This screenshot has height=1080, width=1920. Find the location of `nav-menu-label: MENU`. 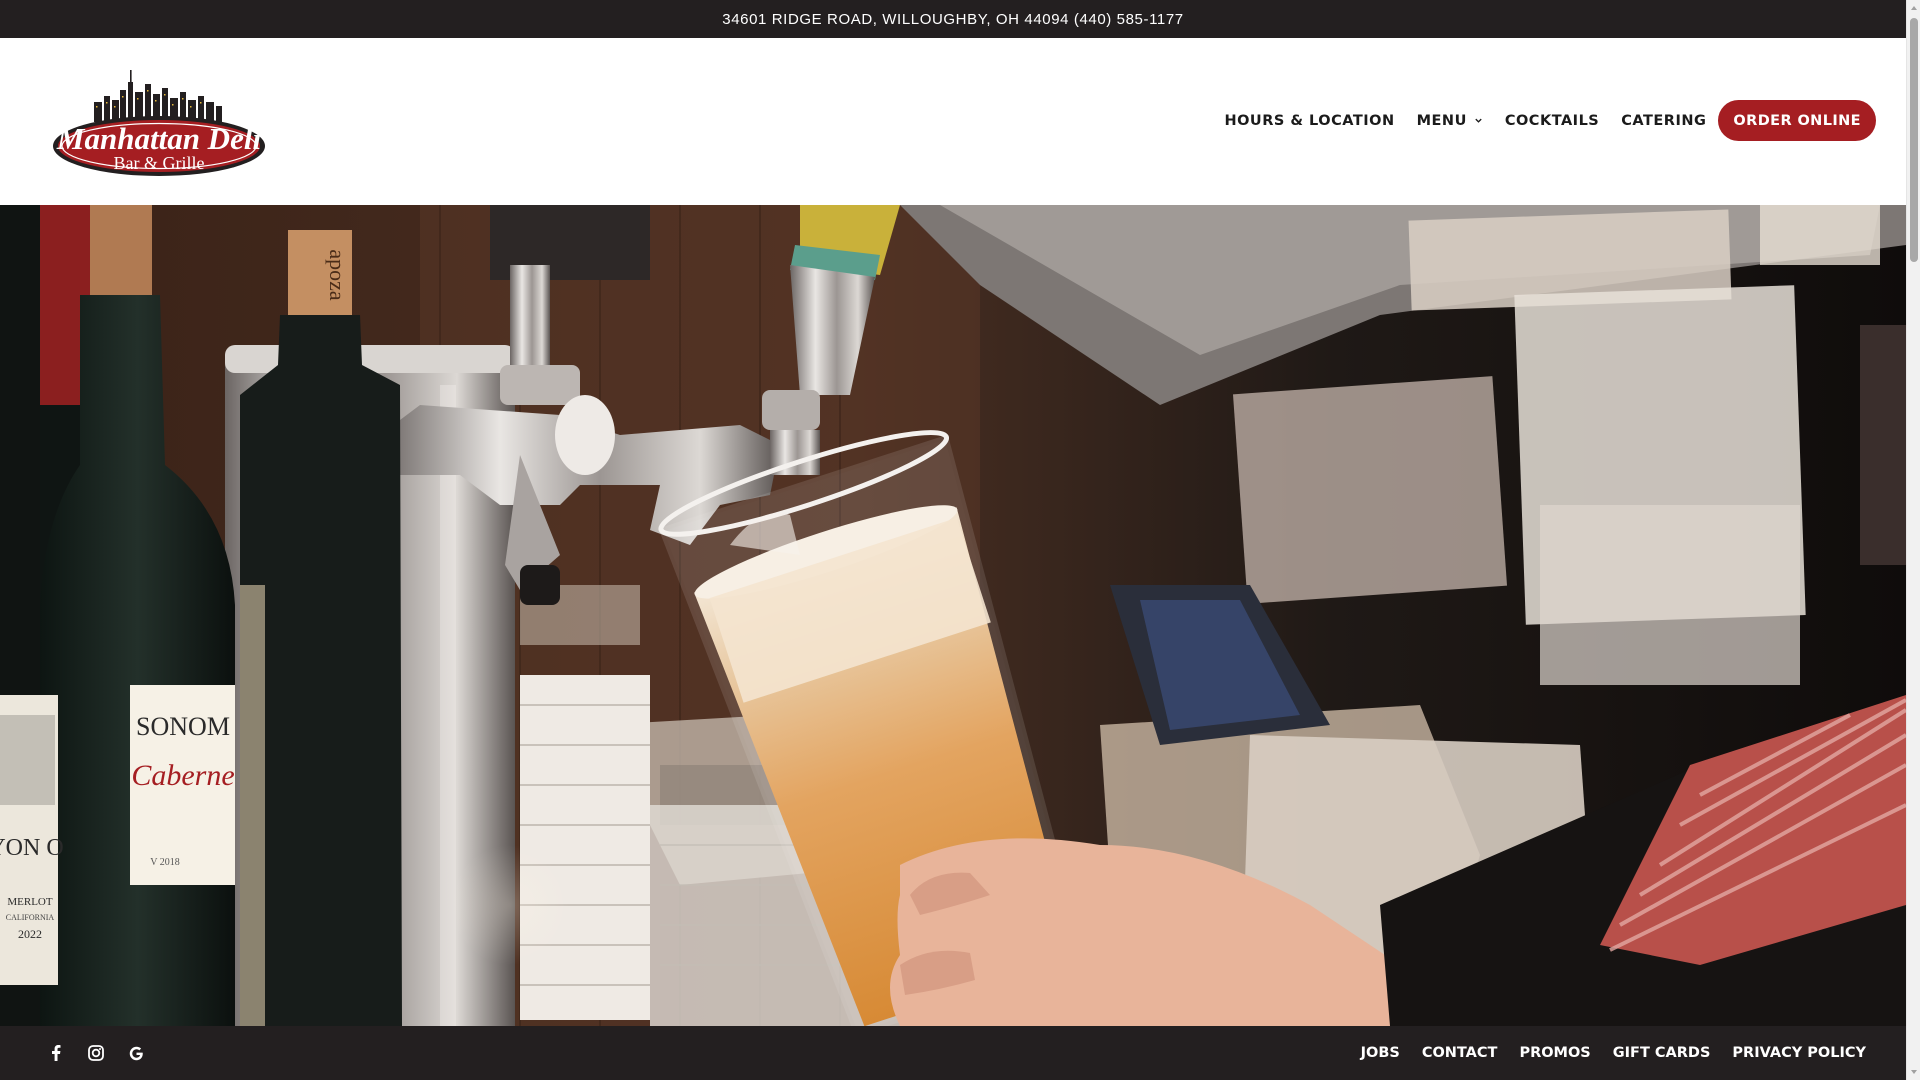

nav-menu-label: MENU is located at coordinates (1441, 120).